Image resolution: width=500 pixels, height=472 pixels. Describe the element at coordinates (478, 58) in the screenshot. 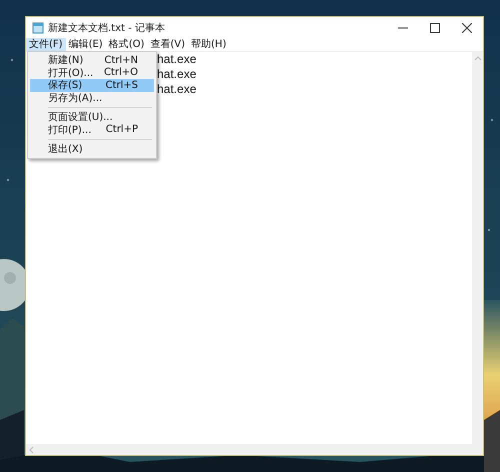

I see `scroll-up-icon` at that location.